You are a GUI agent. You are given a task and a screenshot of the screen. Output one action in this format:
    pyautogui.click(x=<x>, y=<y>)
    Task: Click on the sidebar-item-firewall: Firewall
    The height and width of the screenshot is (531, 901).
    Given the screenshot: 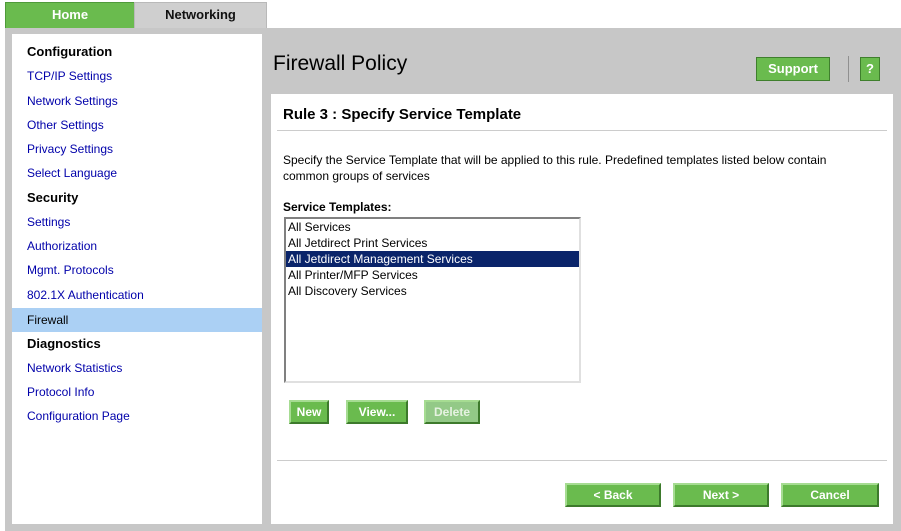 What is the action you would take?
    pyautogui.click(x=137, y=320)
    